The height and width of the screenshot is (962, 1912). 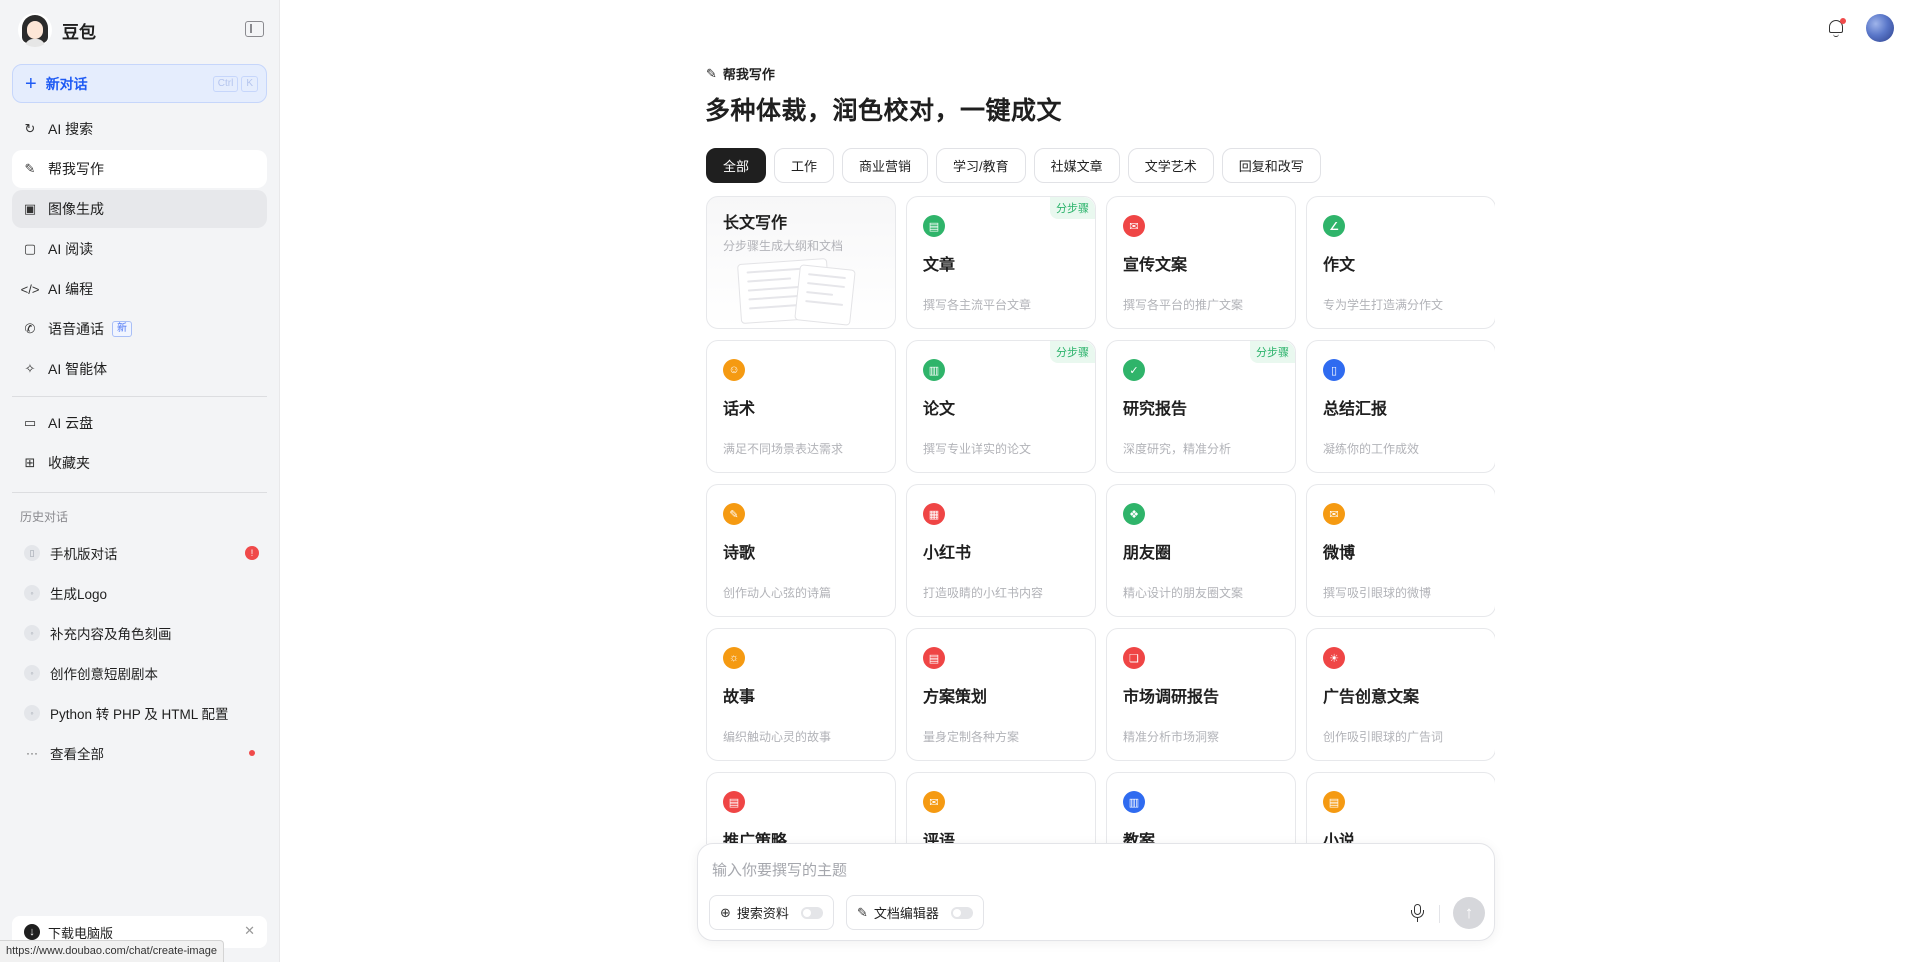 What do you see at coordinates (31, 83) in the screenshot?
I see `plus-icon: +` at bounding box center [31, 83].